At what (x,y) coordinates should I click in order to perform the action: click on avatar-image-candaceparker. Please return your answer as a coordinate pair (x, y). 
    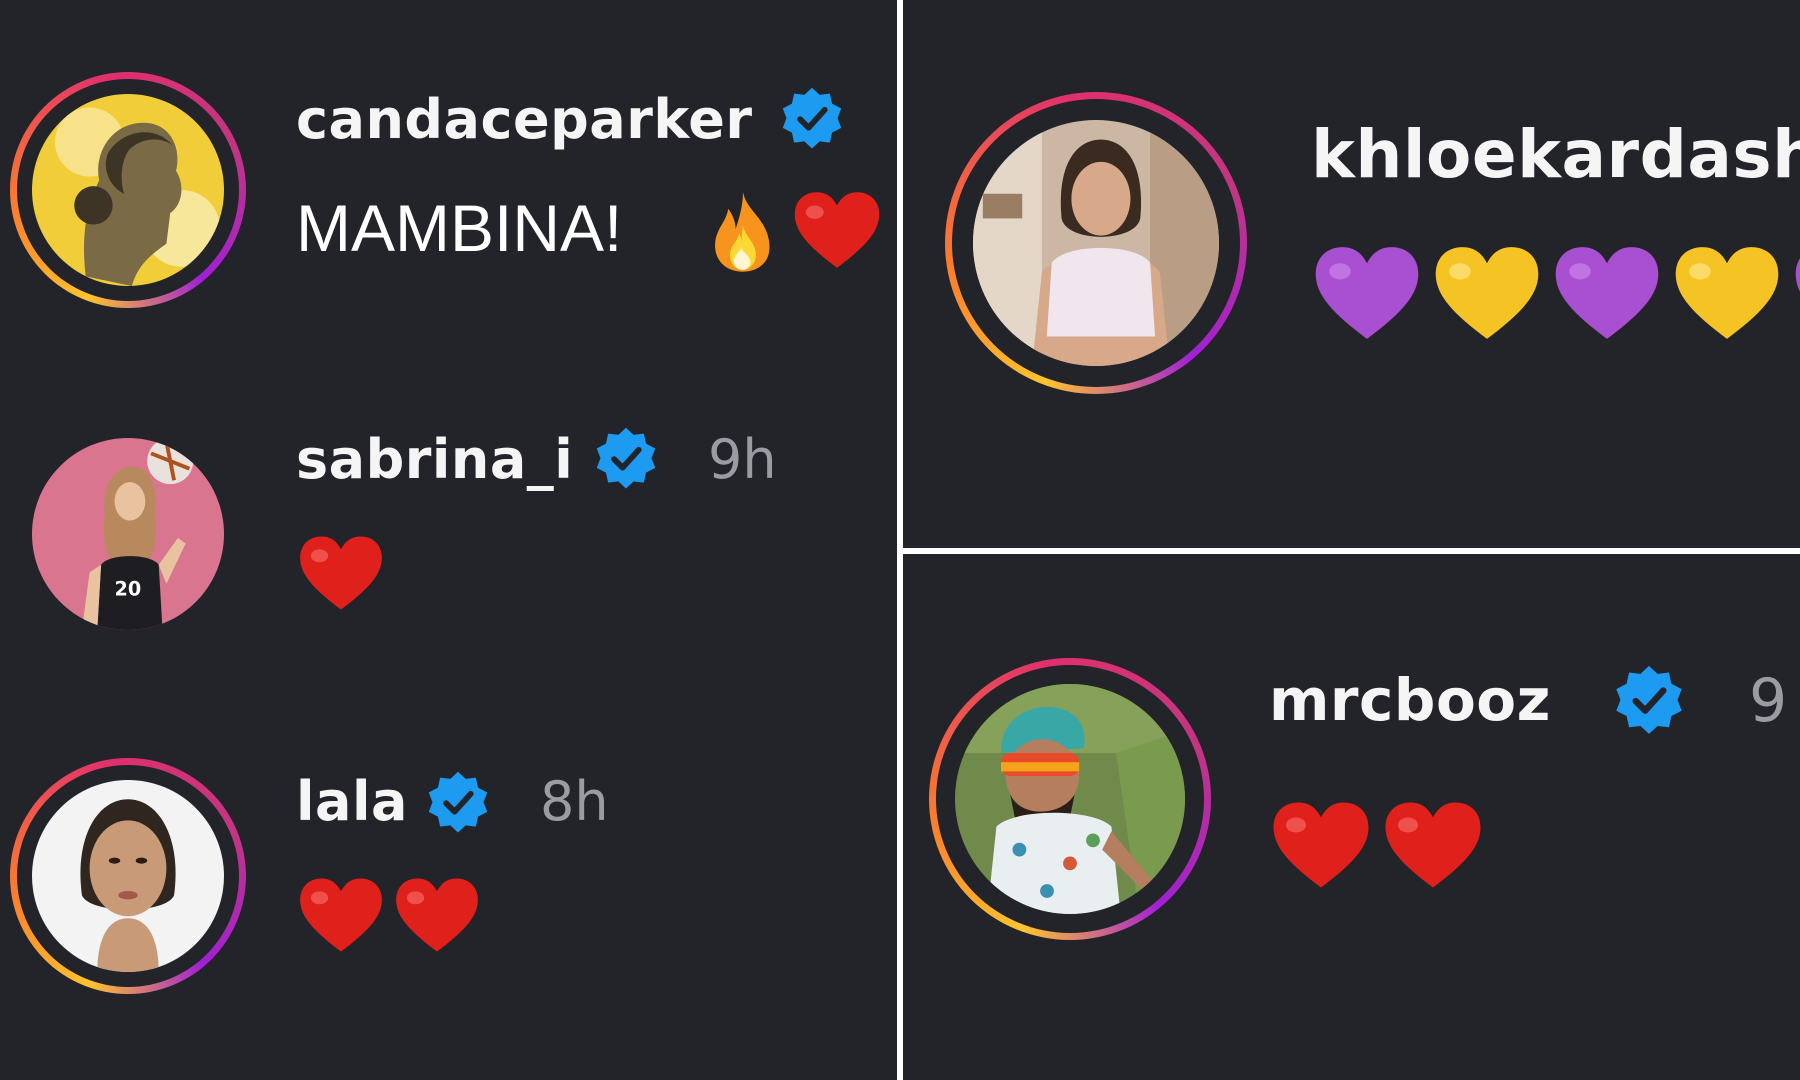
    Looking at the image, I should click on (128, 190).